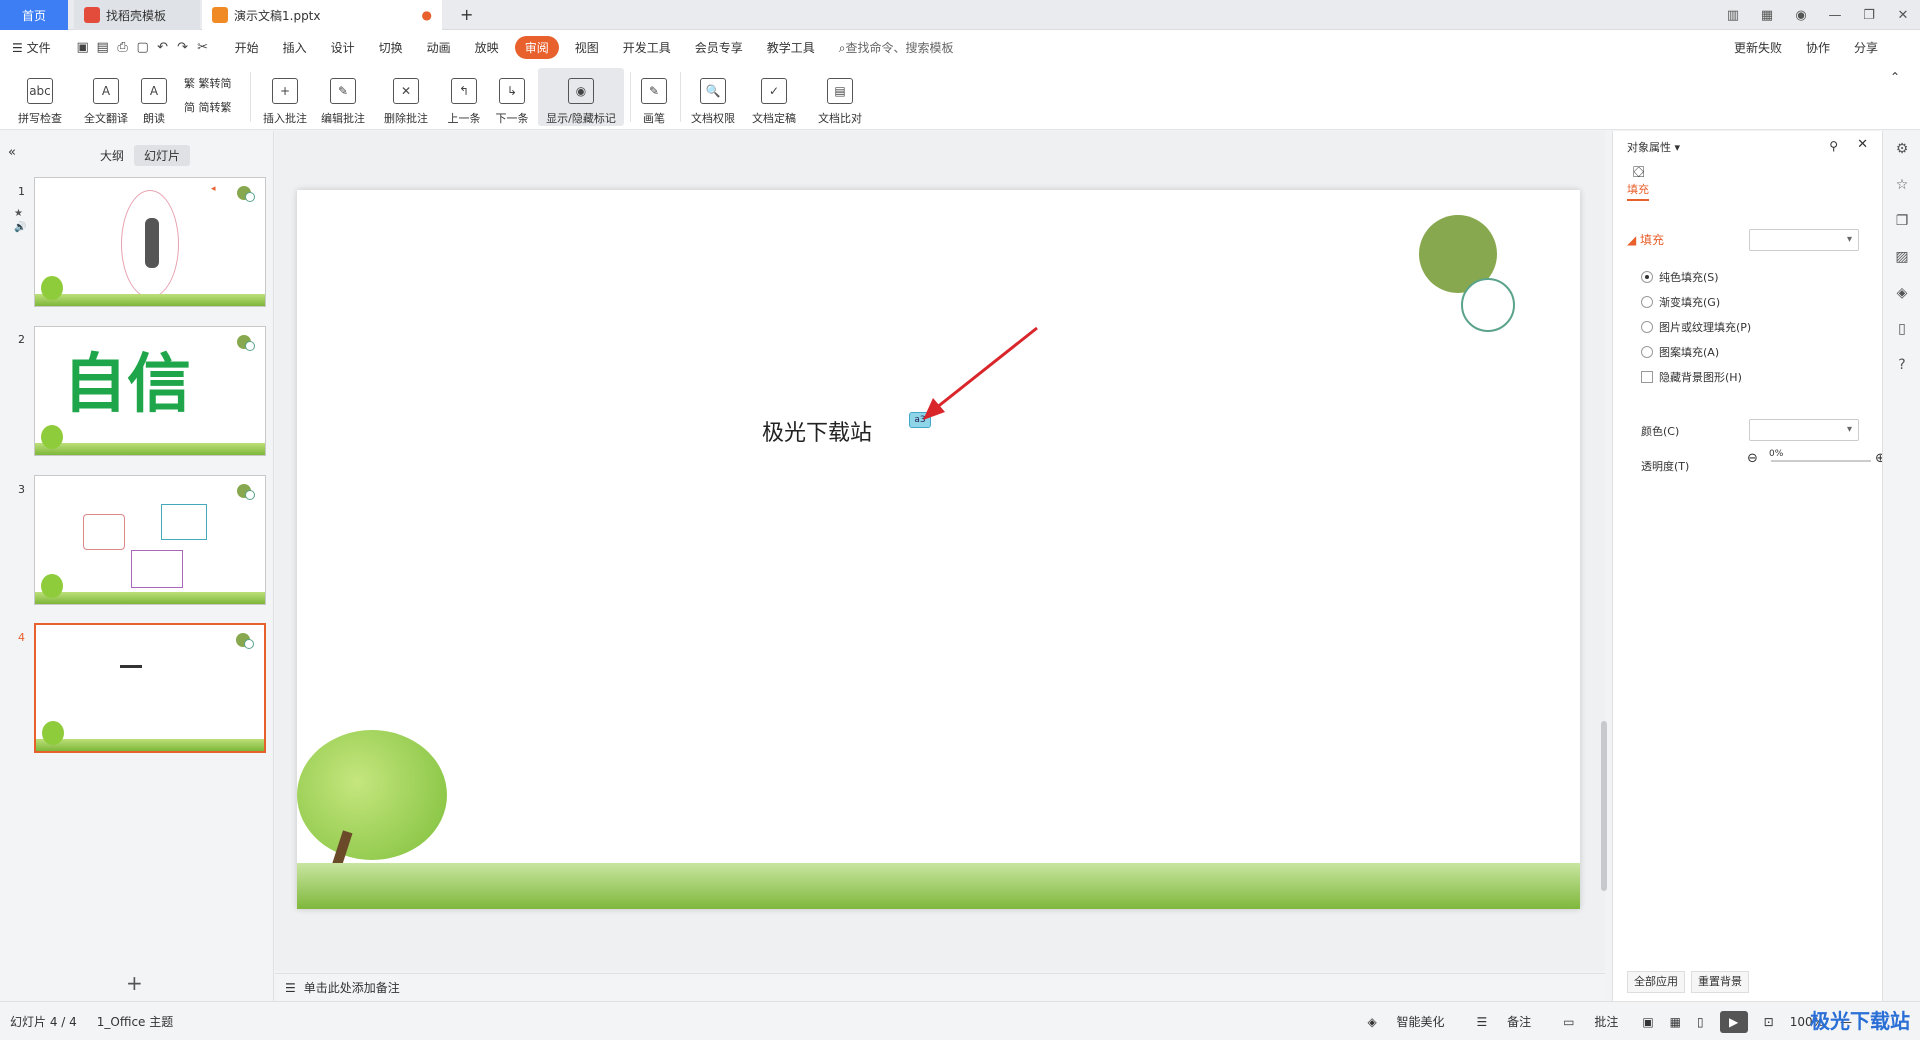  Describe the element at coordinates (137, 15) in the screenshot. I see `tab-docer-templates: 找稻壳模板` at that location.